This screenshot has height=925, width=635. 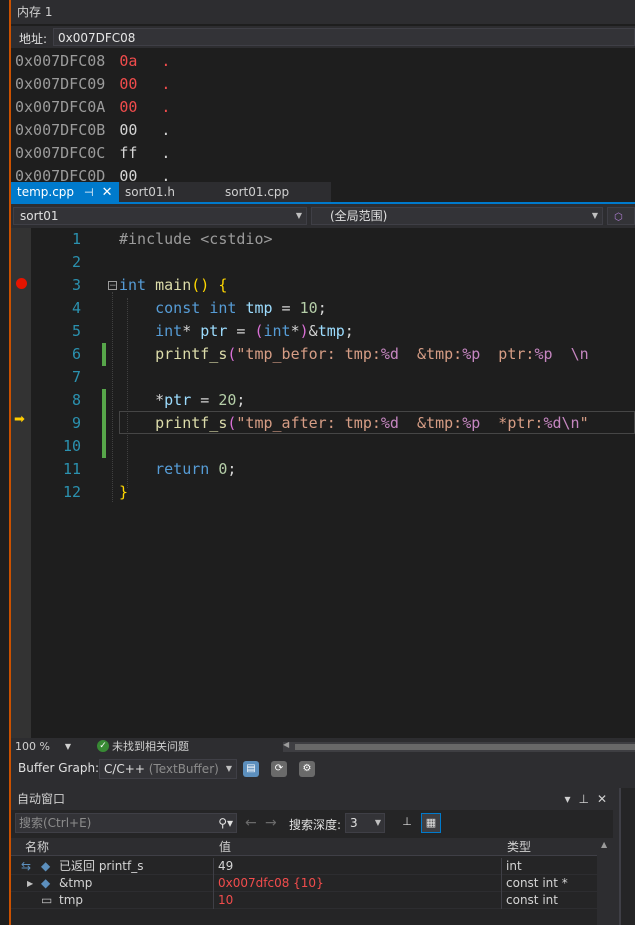 What do you see at coordinates (214, 331) in the screenshot?
I see `code-token: ptr` at bounding box center [214, 331].